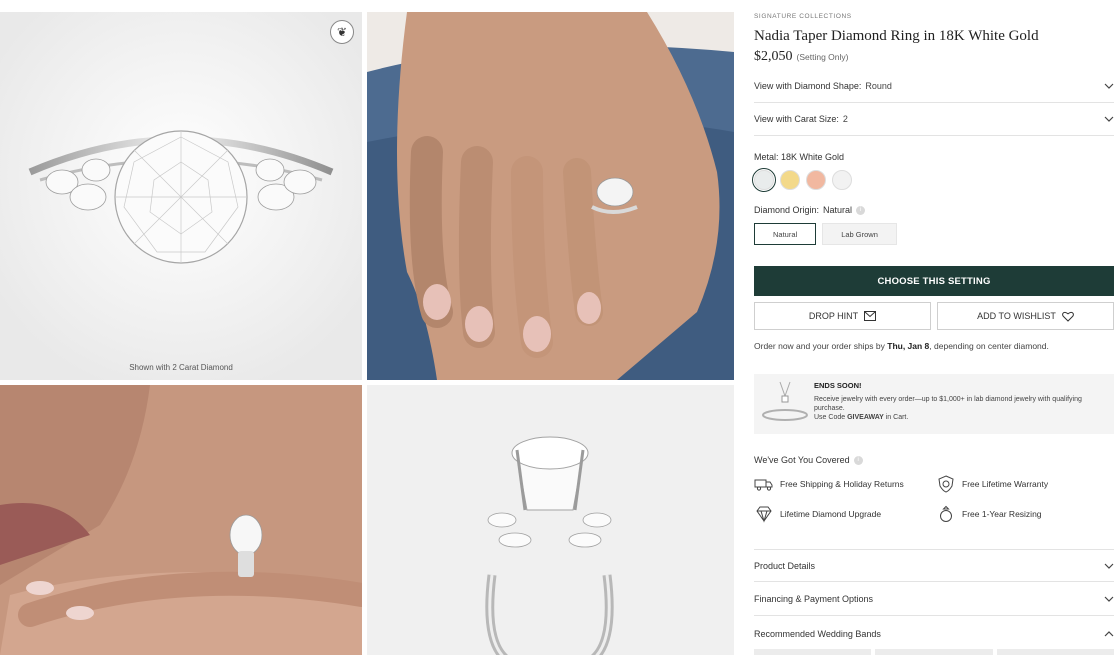 This screenshot has height=655, width=1118. What do you see at coordinates (838, 210) in the screenshot?
I see `diamond-origin-value: Natural` at bounding box center [838, 210].